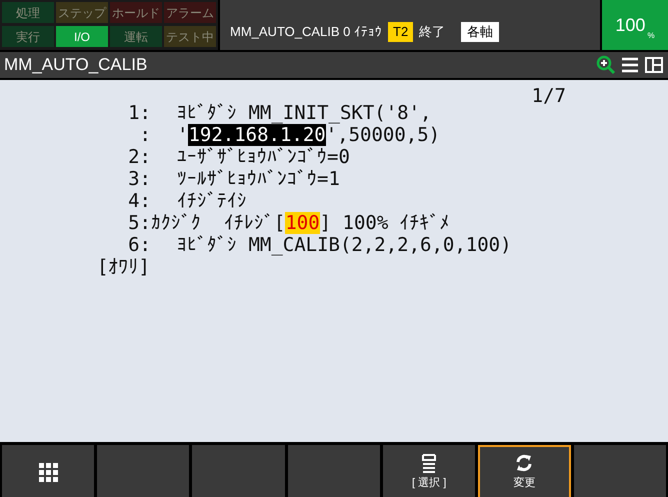  What do you see at coordinates (524, 462) in the screenshot?
I see `refresh-icon` at bounding box center [524, 462].